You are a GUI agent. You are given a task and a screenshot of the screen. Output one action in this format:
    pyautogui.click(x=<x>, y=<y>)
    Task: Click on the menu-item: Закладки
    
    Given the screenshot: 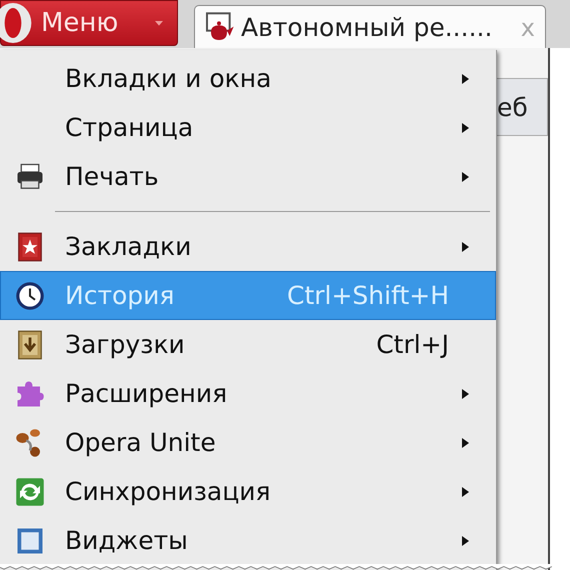 What is the action you would take?
    pyautogui.click(x=248, y=246)
    